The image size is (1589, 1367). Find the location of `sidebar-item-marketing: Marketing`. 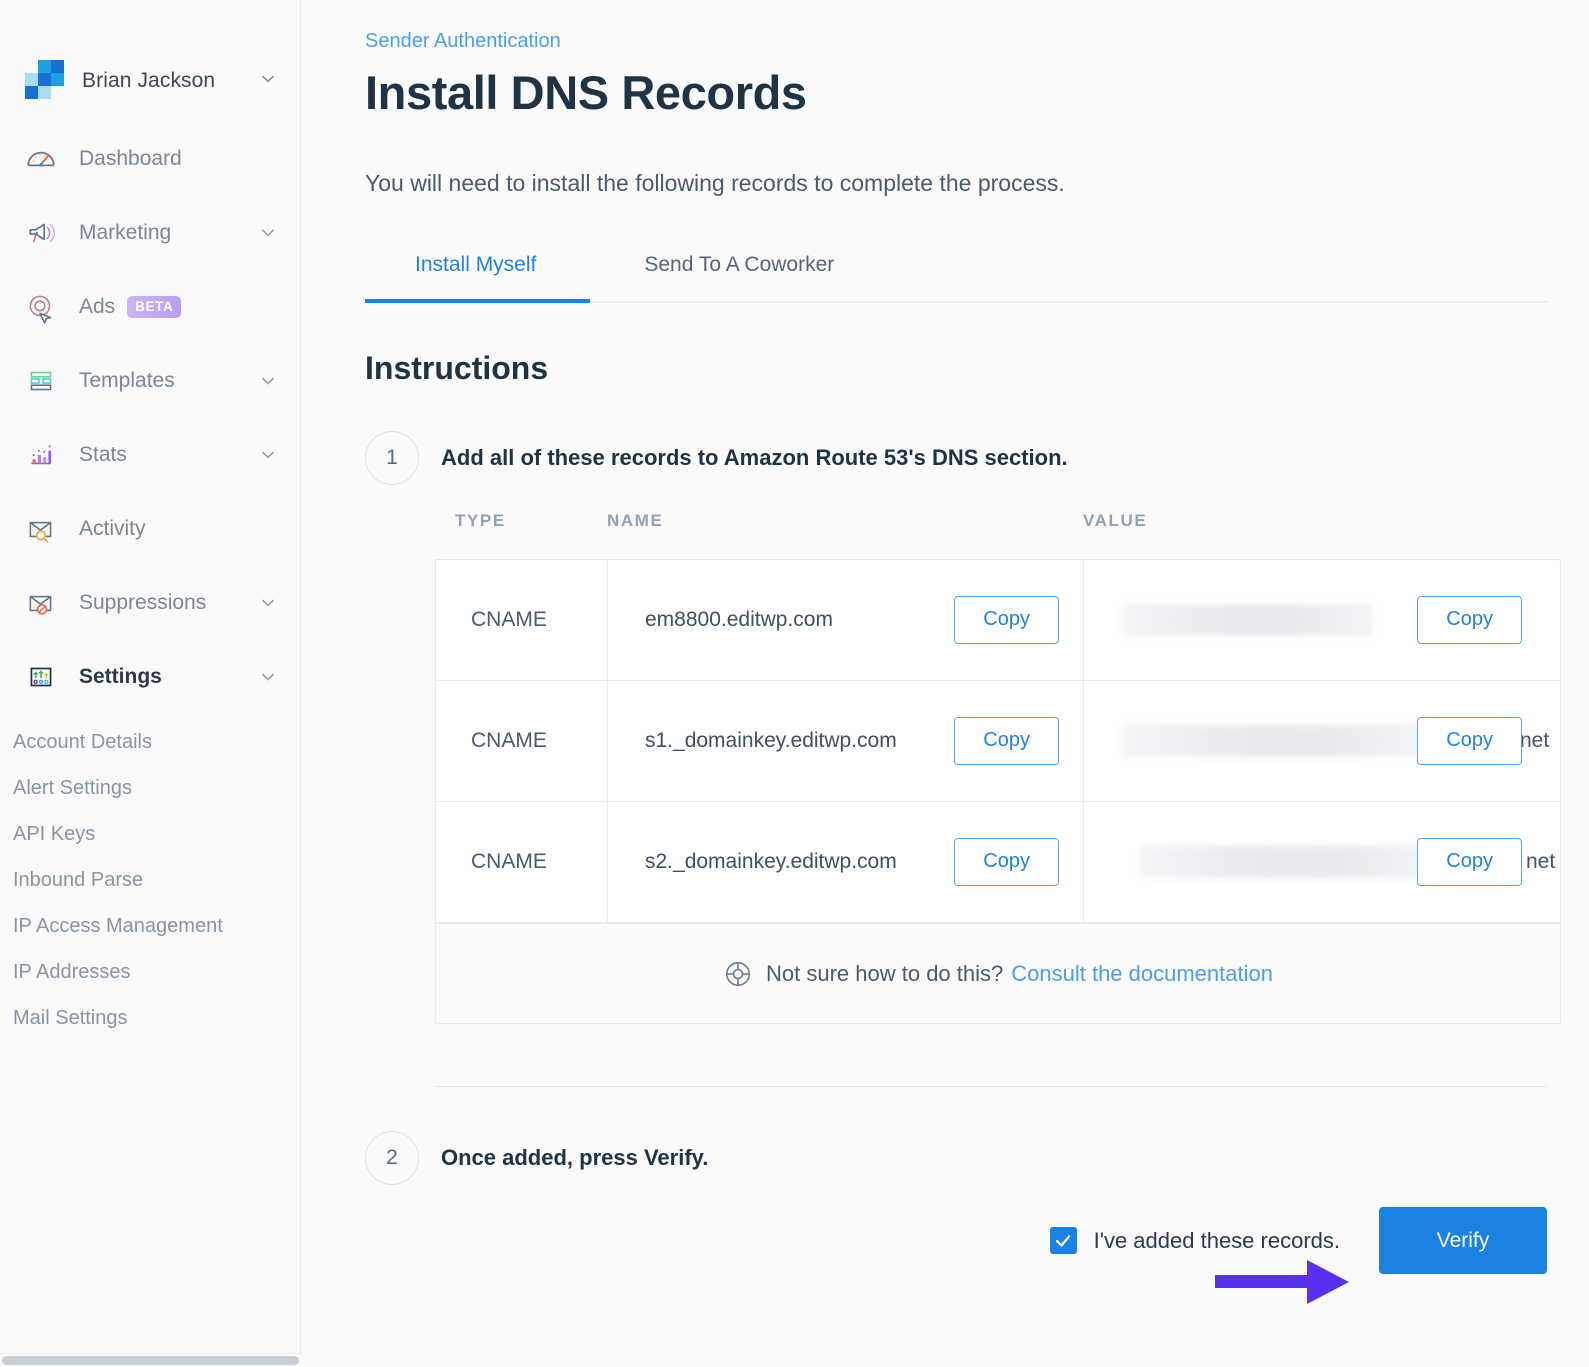

sidebar-item-marketing: Marketing is located at coordinates (150, 233).